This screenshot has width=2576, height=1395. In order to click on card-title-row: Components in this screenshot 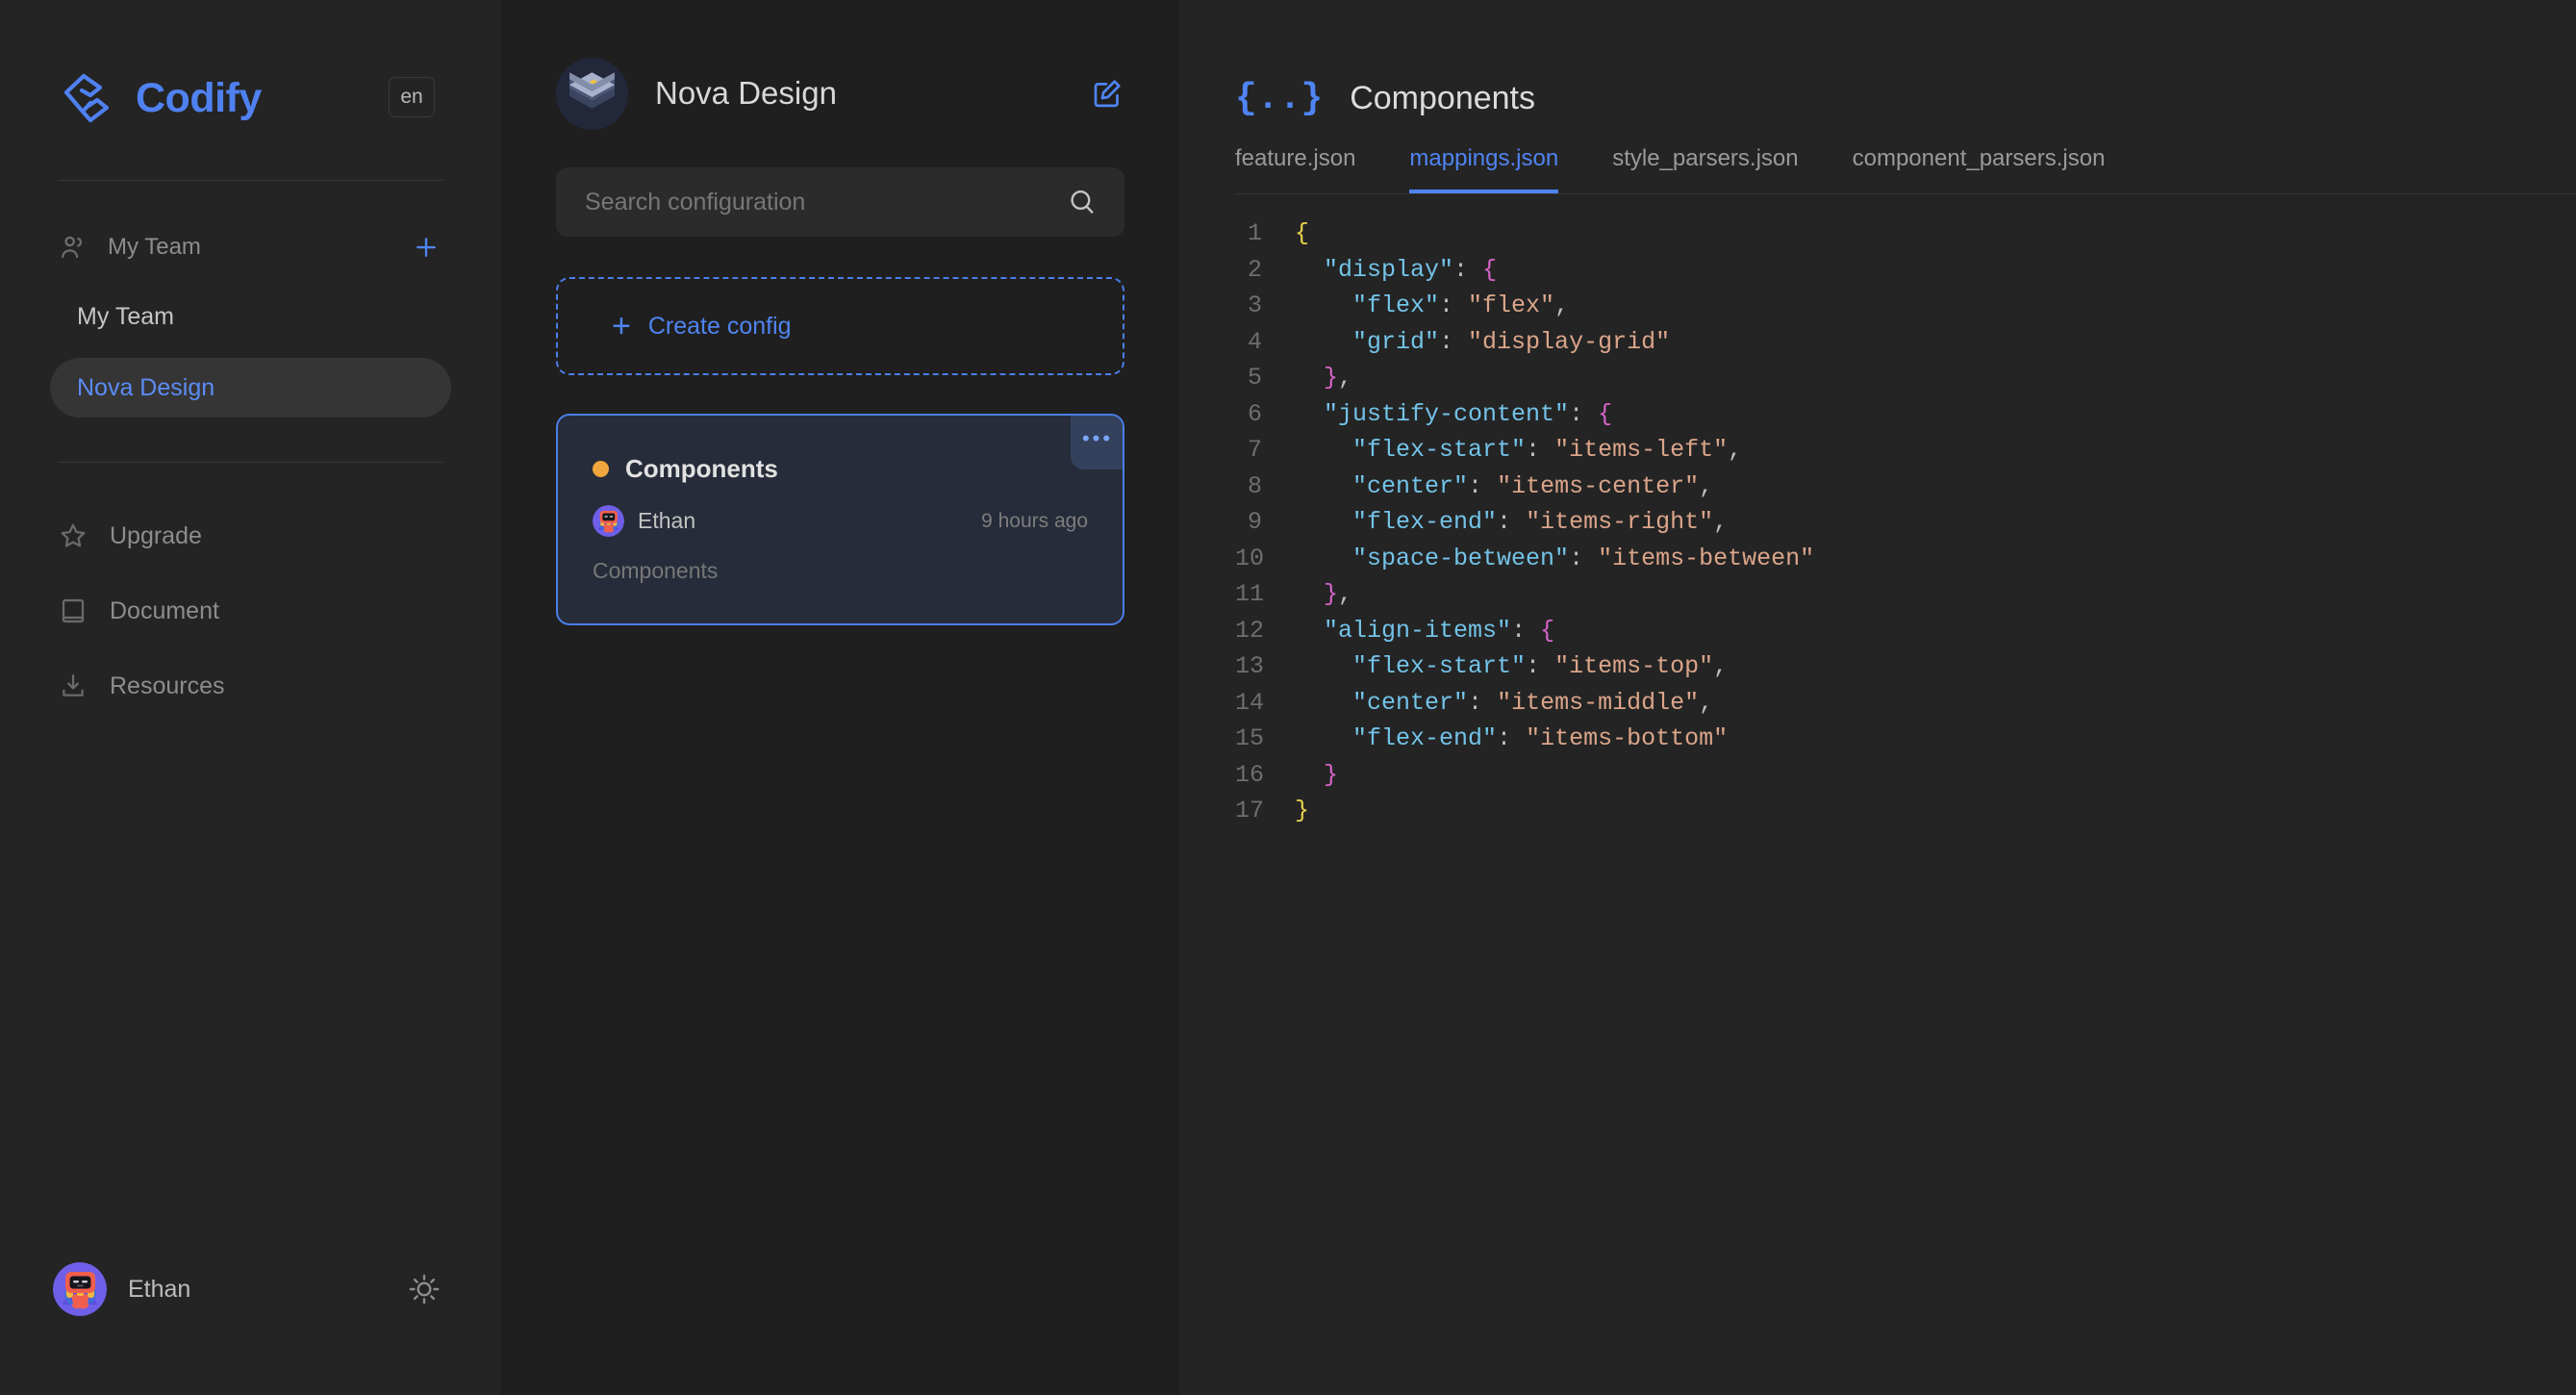, I will do `click(841, 469)`.